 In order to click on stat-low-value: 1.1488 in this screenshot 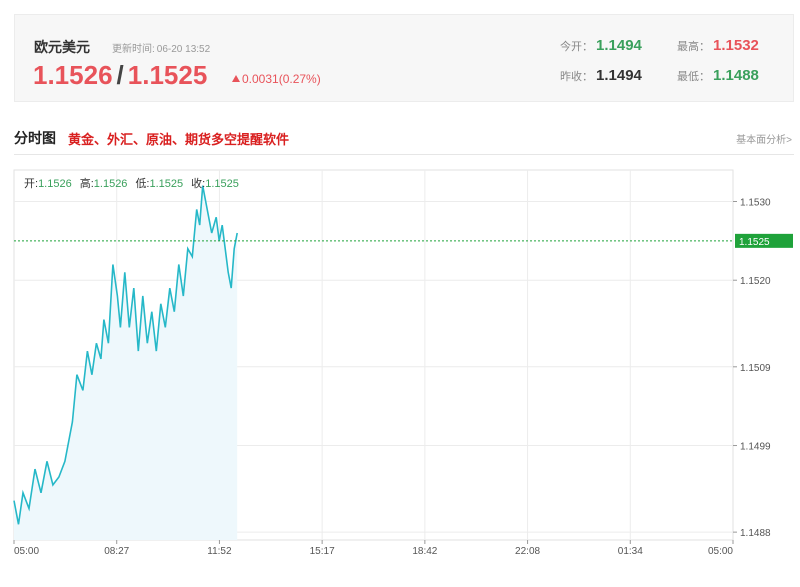, I will do `click(736, 75)`.